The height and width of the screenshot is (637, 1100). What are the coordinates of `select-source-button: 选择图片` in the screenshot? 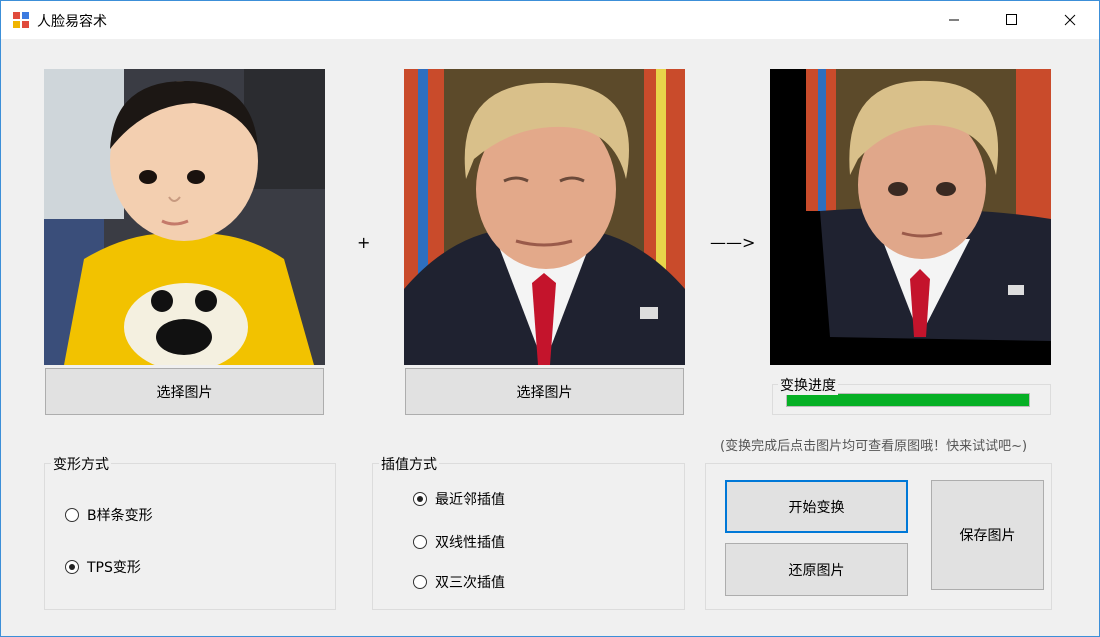 It's located at (184, 391).